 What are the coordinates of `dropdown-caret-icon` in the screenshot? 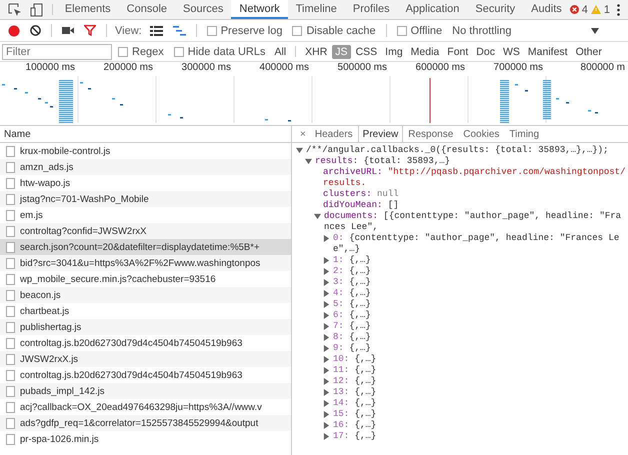 It's located at (595, 31).